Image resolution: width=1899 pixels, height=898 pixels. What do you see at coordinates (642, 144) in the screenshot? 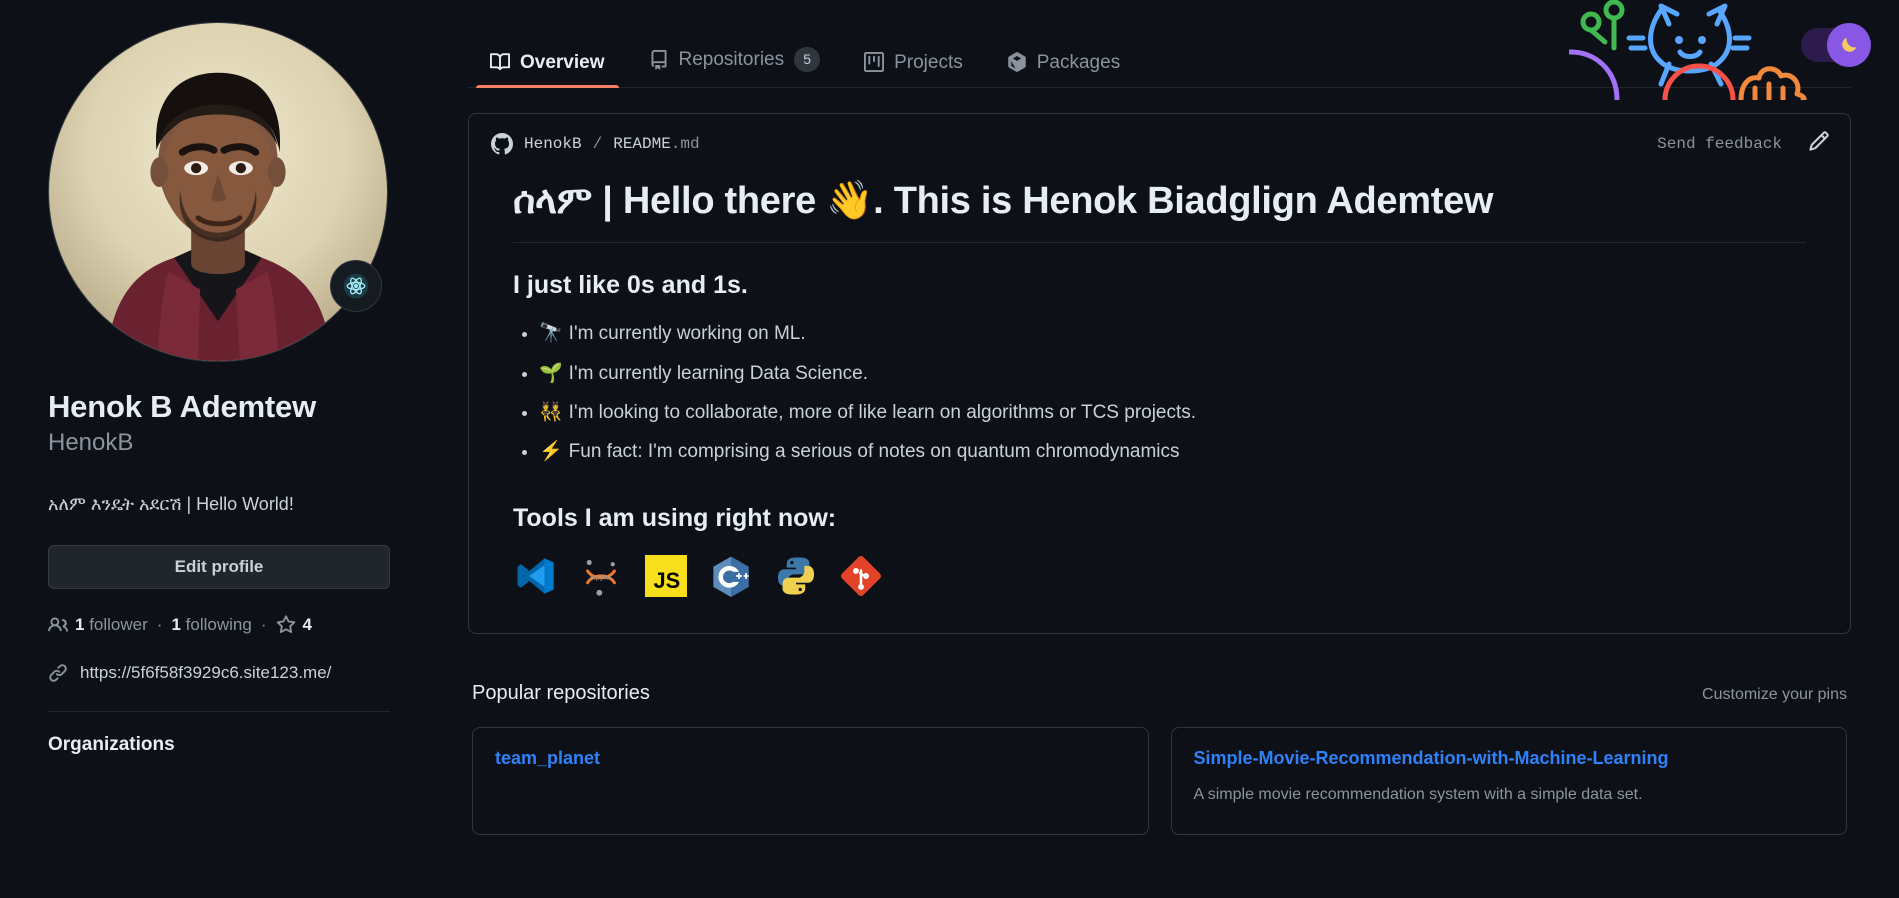
I see `breadcrumb-file: README` at bounding box center [642, 144].